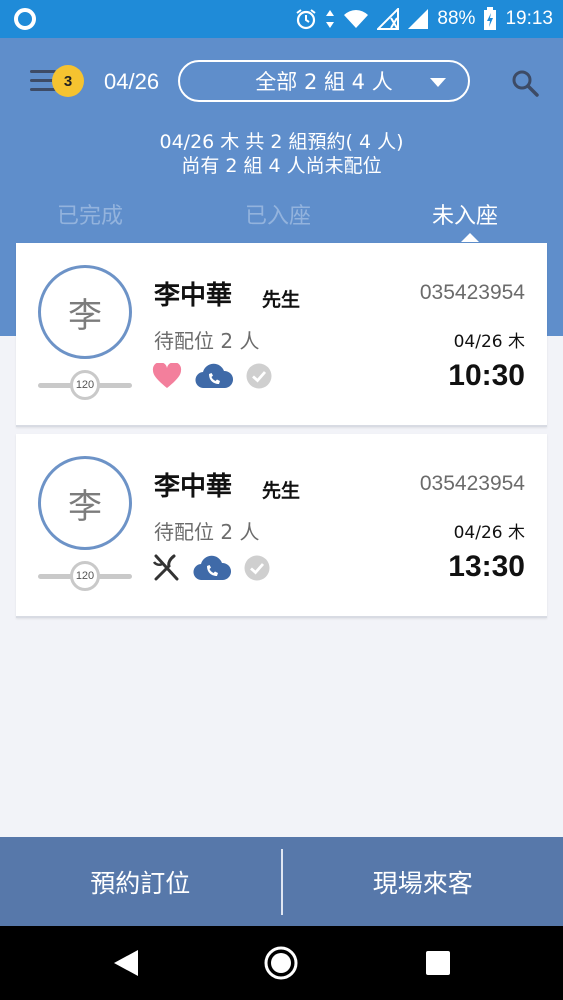 This screenshot has height=1000, width=563. I want to click on top-bar: 3 04/26 全部 2 組 4 人, so click(281, 81).